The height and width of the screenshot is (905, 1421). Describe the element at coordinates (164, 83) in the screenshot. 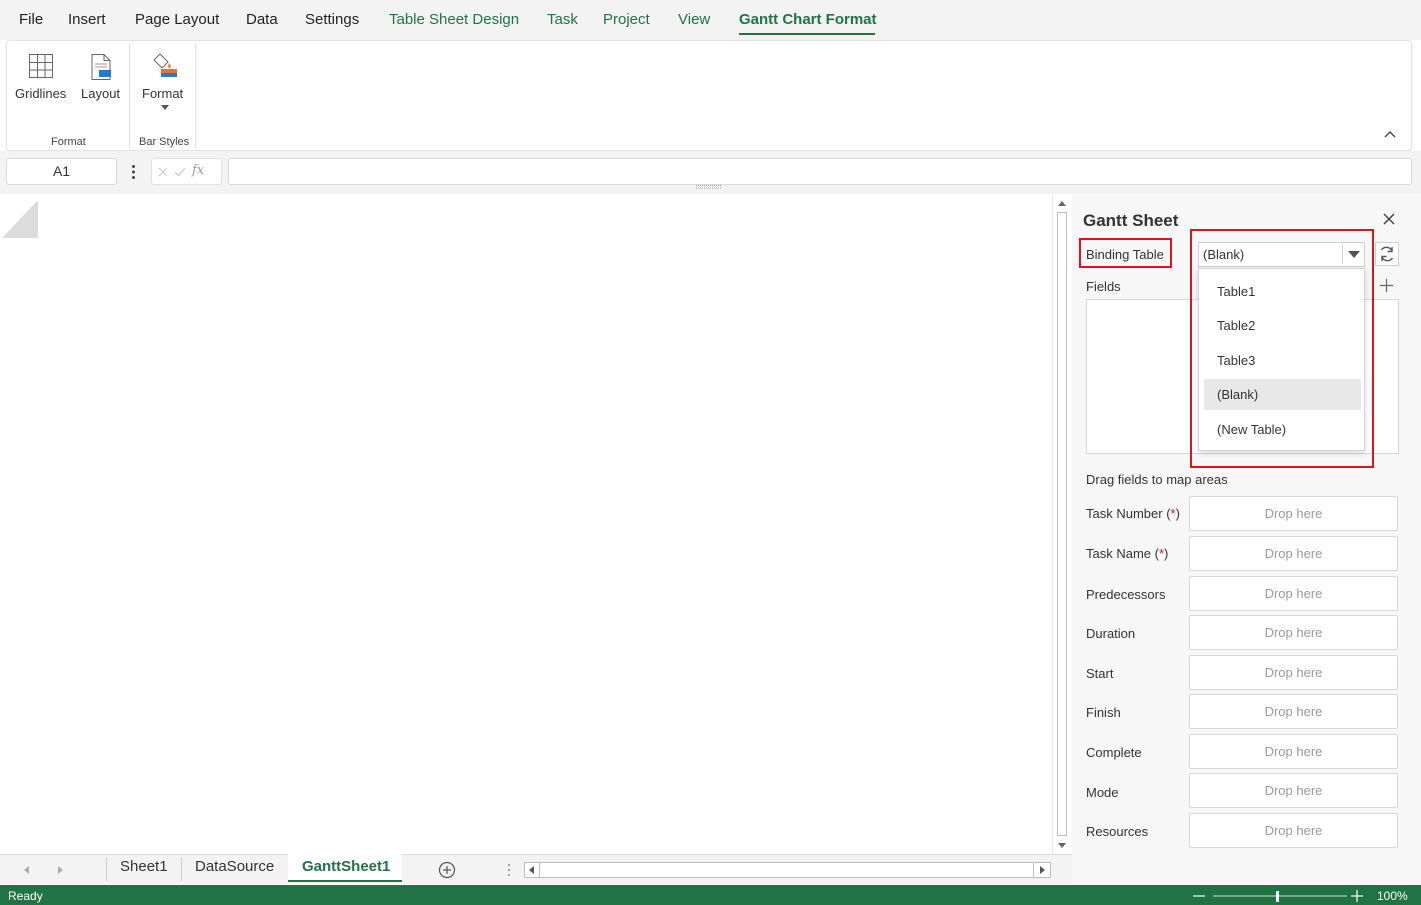

I see `format-button: Format` at that location.